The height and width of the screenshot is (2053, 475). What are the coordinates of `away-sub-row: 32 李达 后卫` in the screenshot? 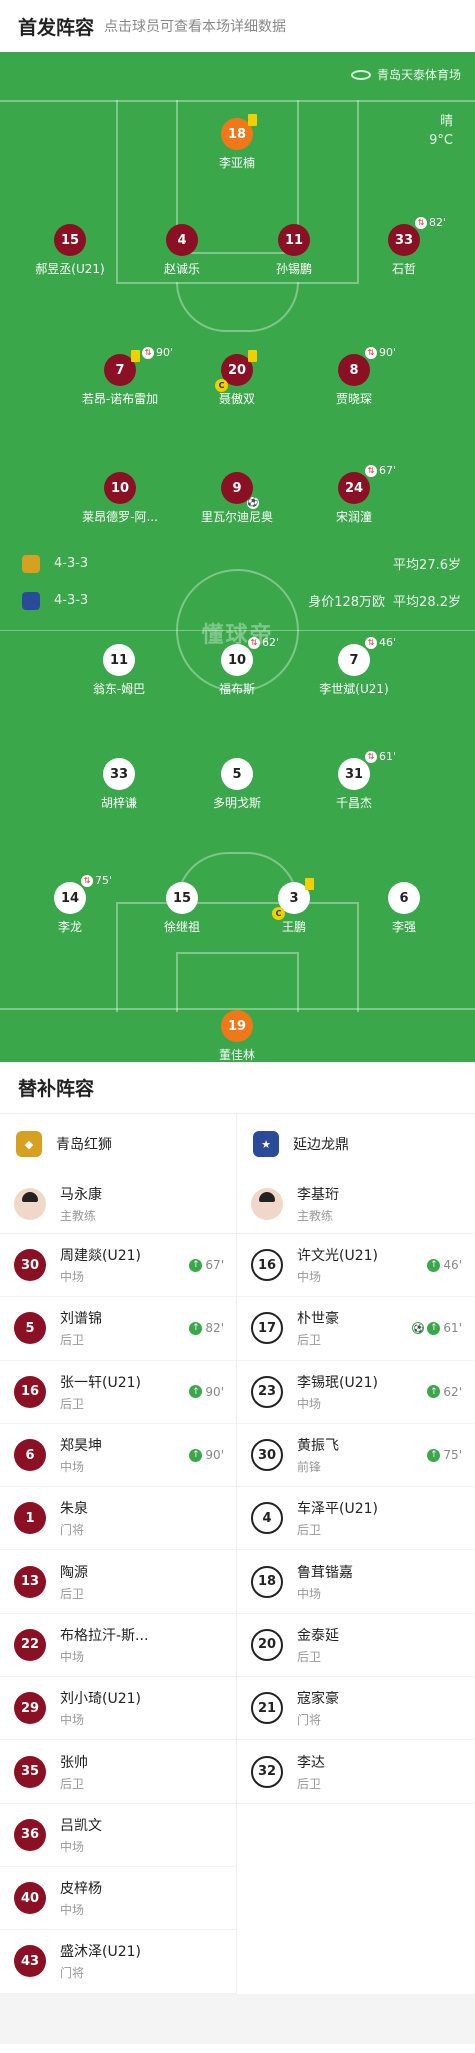 It's located at (355, 1772).